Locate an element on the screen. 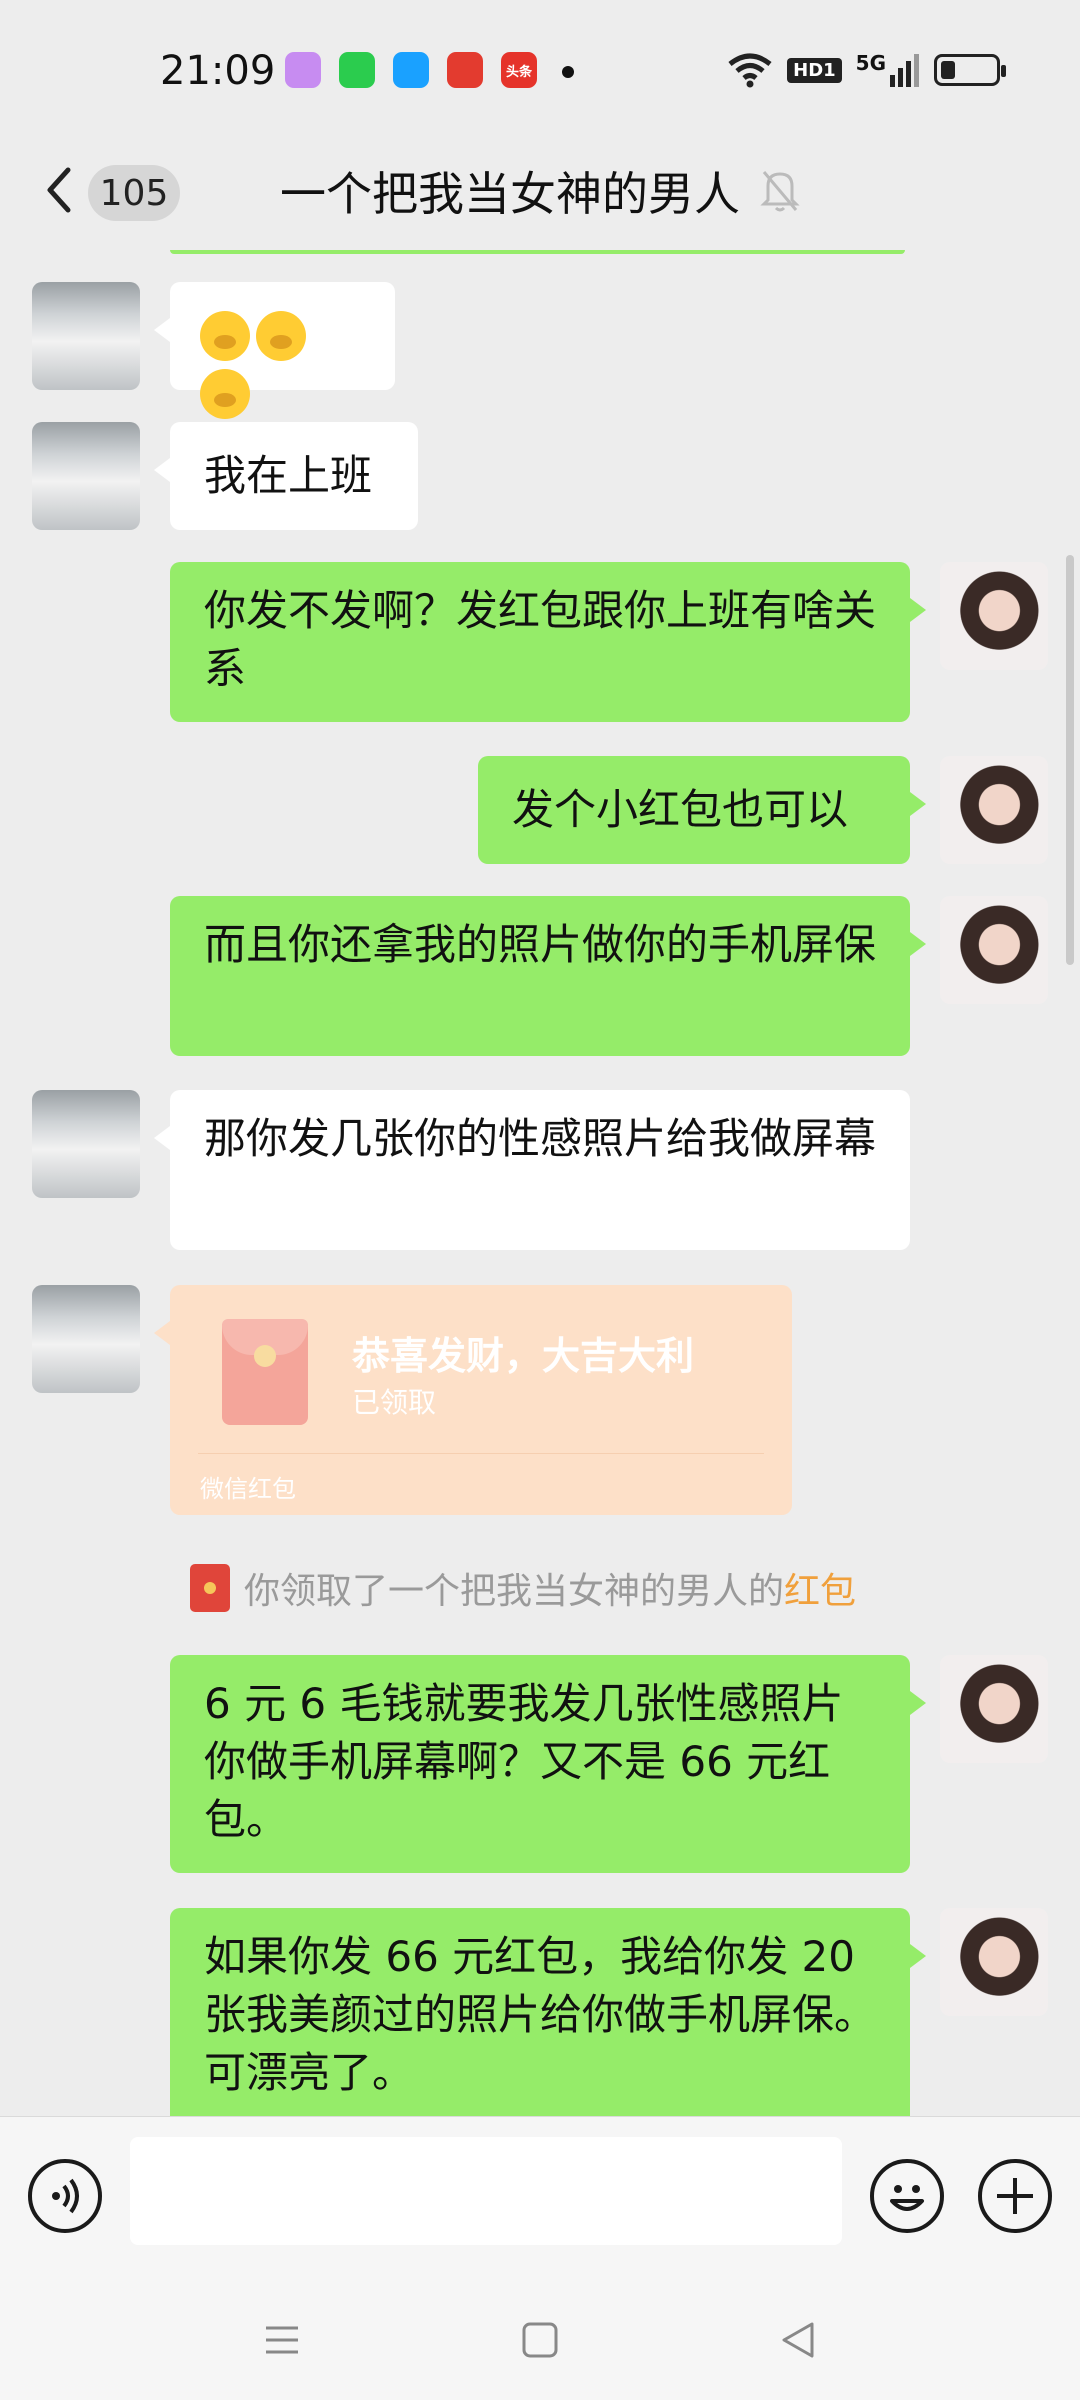 The image size is (1080, 2400). status-indicators: HD1 5G is located at coordinates (866, 70).